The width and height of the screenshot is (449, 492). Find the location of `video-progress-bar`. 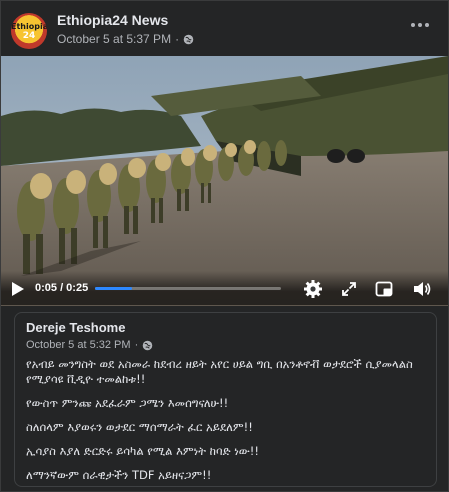

video-progress-bar is located at coordinates (188, 288).